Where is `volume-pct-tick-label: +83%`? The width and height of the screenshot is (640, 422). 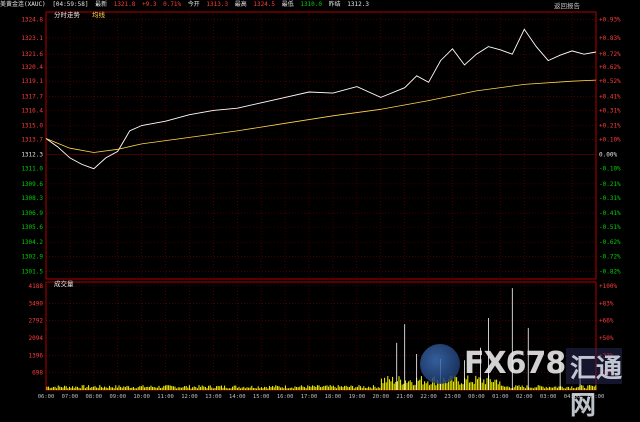 volume-pct-tick-label: +83% is located at coordinates (606, 303).